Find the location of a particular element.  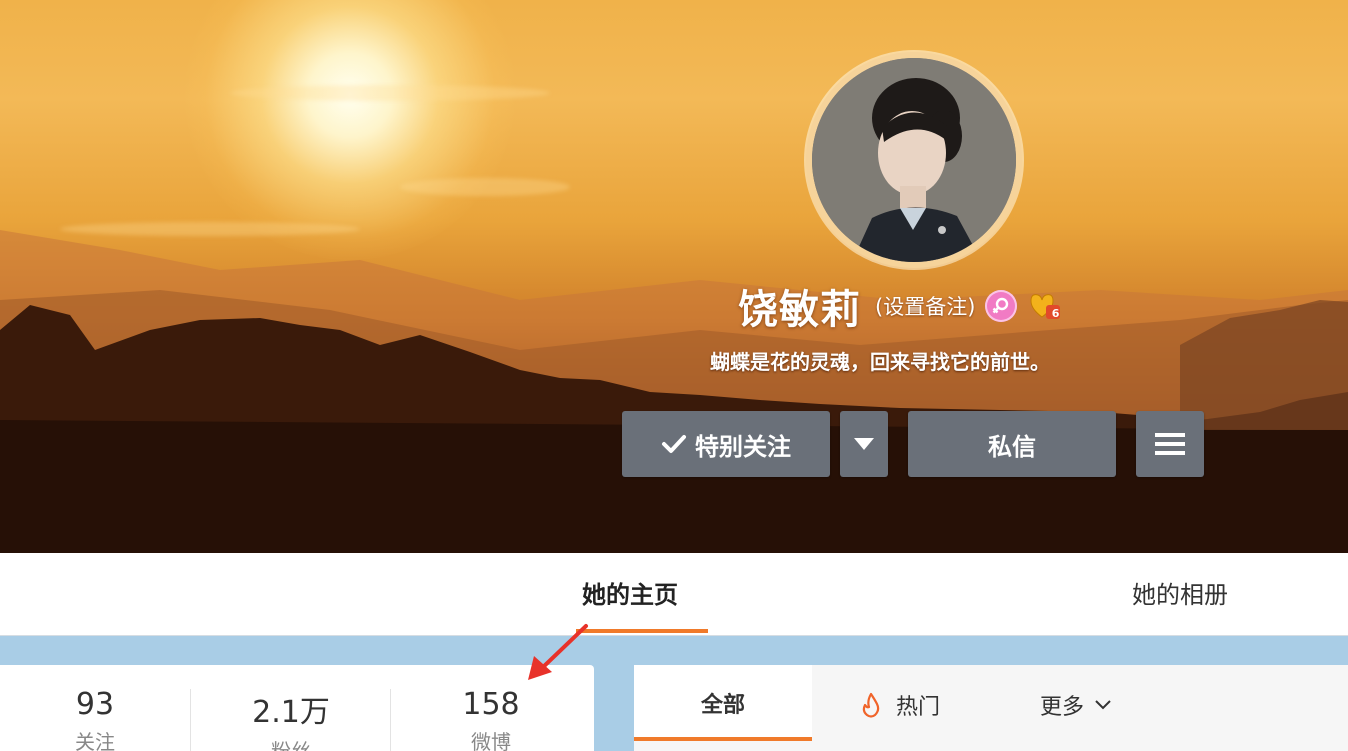

caret-down-icon is located at coordinates (864, 444).